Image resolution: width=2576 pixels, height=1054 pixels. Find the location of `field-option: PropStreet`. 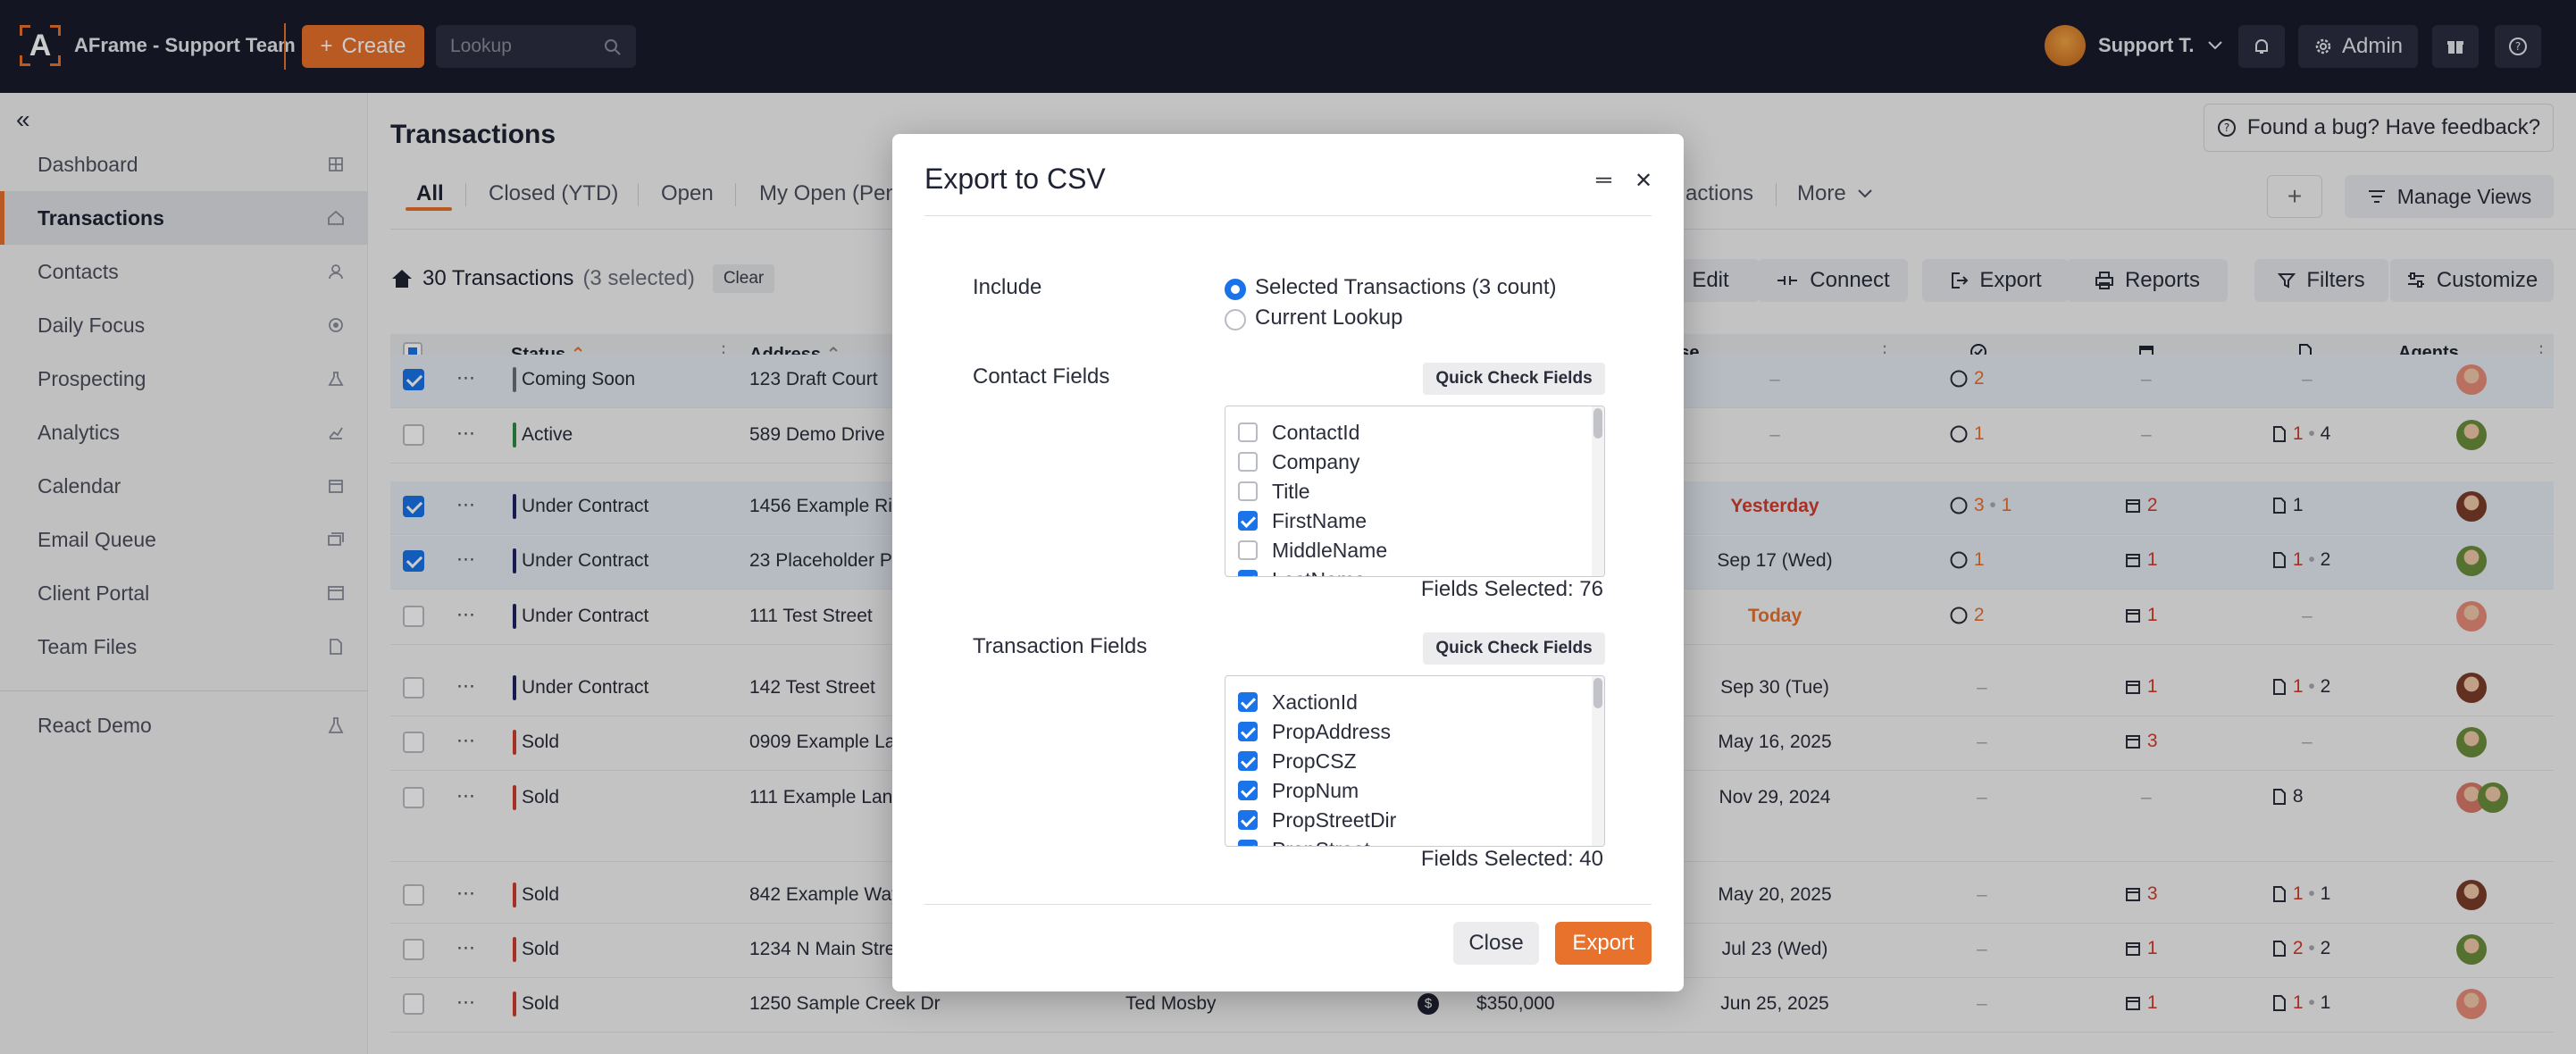

field-option: PropStreet is located at coordinates (1304, 841).